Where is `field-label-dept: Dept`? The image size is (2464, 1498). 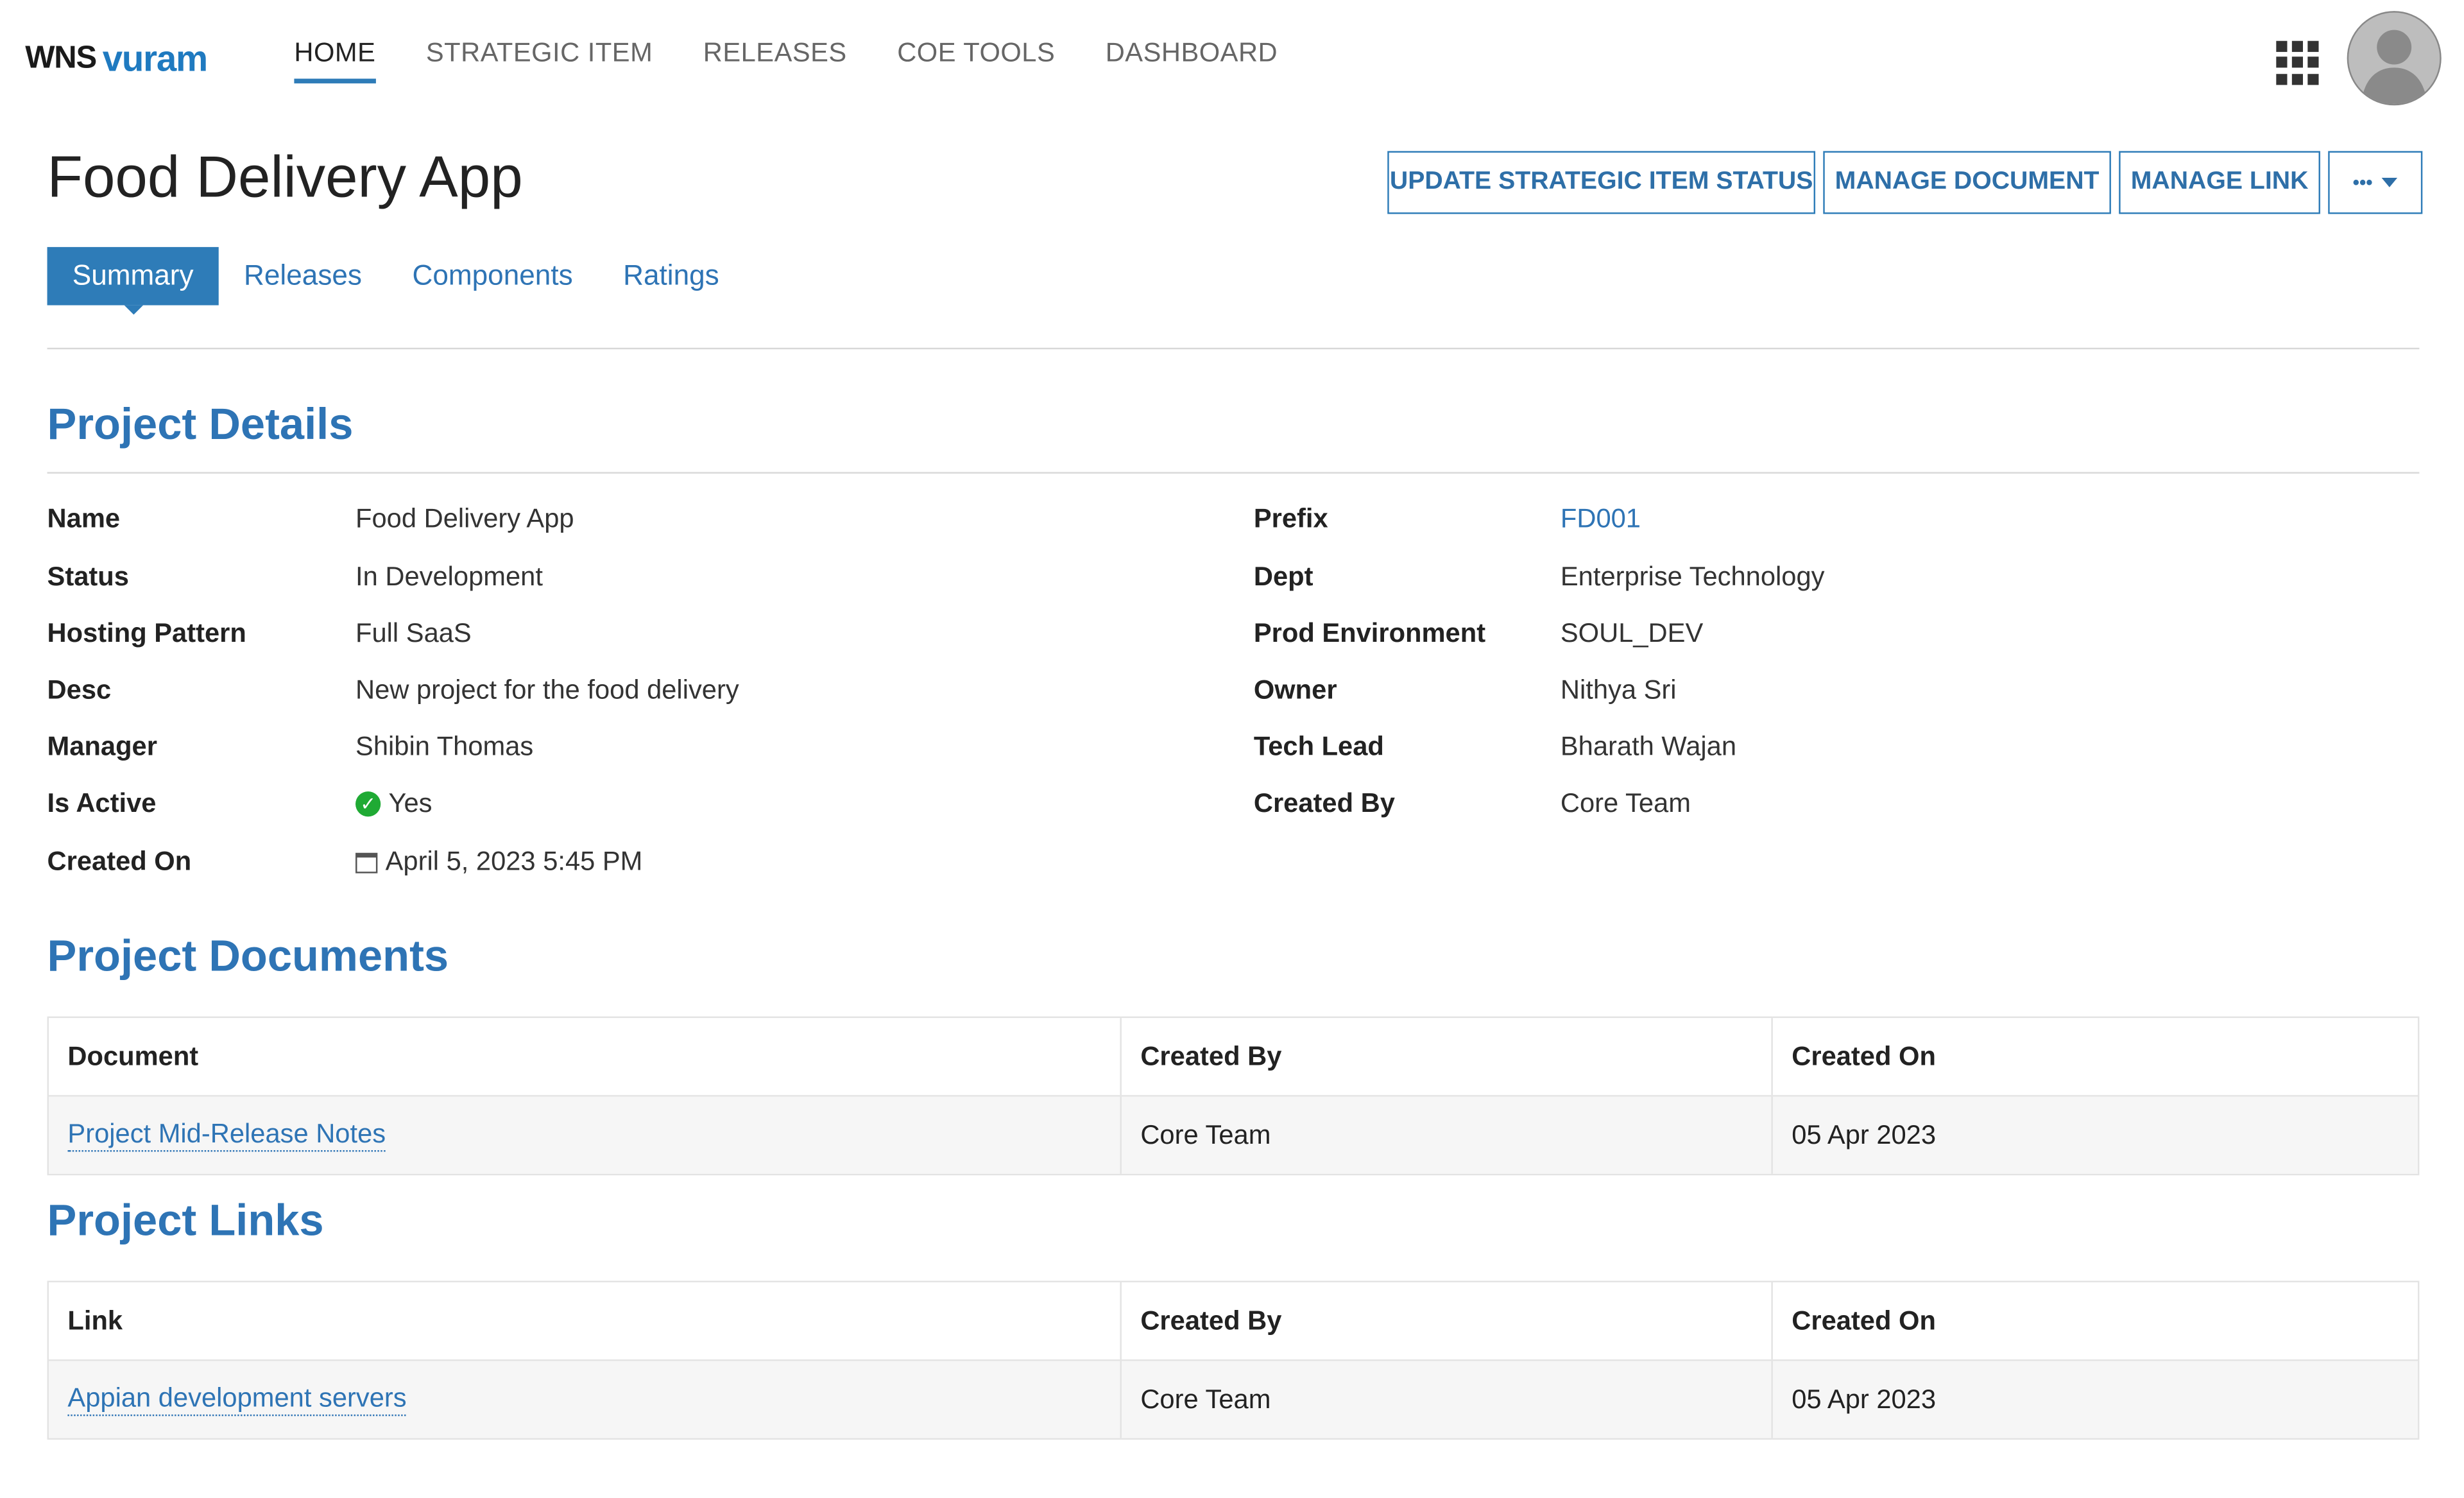 field-label-dept: Dept is located at coordinates (1283, 577).